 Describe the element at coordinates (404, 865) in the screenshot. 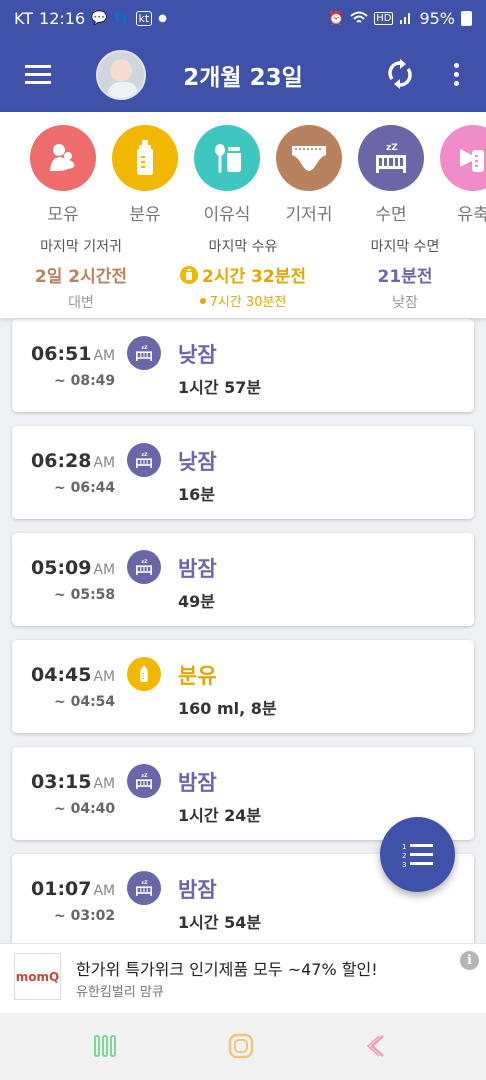

I see `svg-text: 3` at that location.